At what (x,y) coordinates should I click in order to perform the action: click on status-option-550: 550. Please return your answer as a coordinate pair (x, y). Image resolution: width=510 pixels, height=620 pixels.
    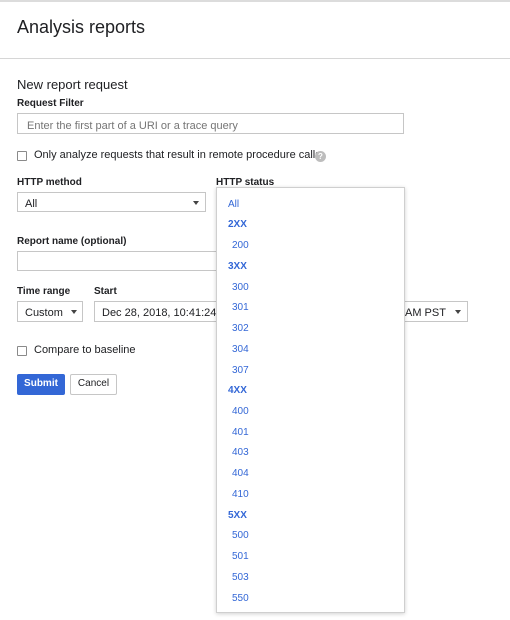
    Looking at the image, I should click on (240, 598).